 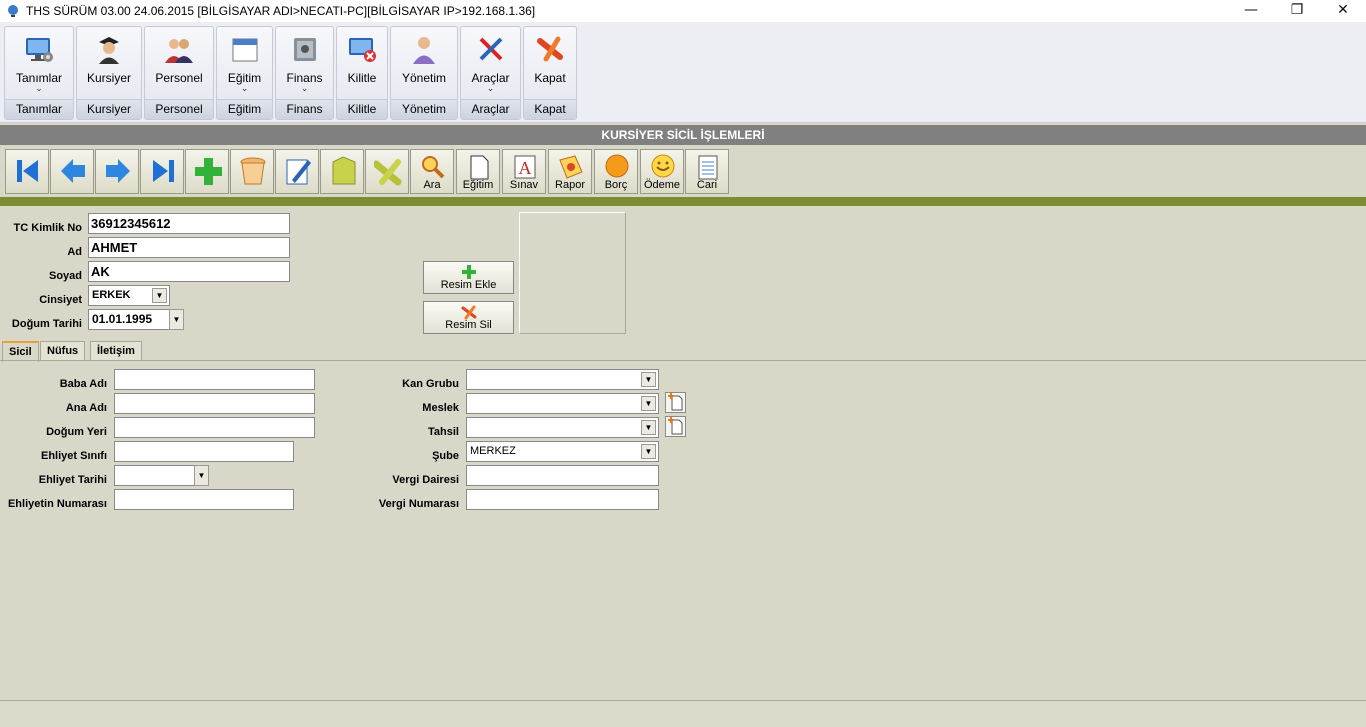 What do you see at coordinates (443, 432) in the screenshot?
I see `tahsil-label: Tahsil` at bounding box center [443, 432].